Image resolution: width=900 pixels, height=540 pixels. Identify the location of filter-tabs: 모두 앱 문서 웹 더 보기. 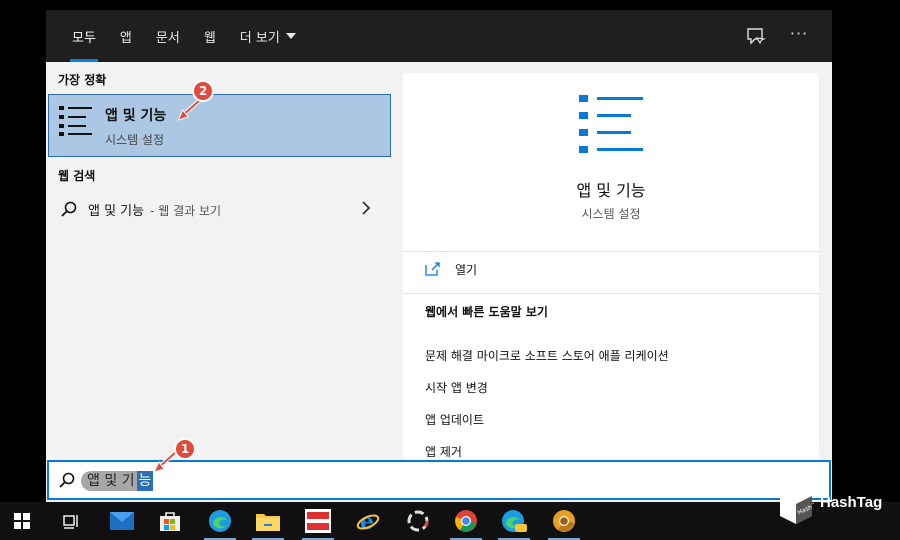
(184, 36).